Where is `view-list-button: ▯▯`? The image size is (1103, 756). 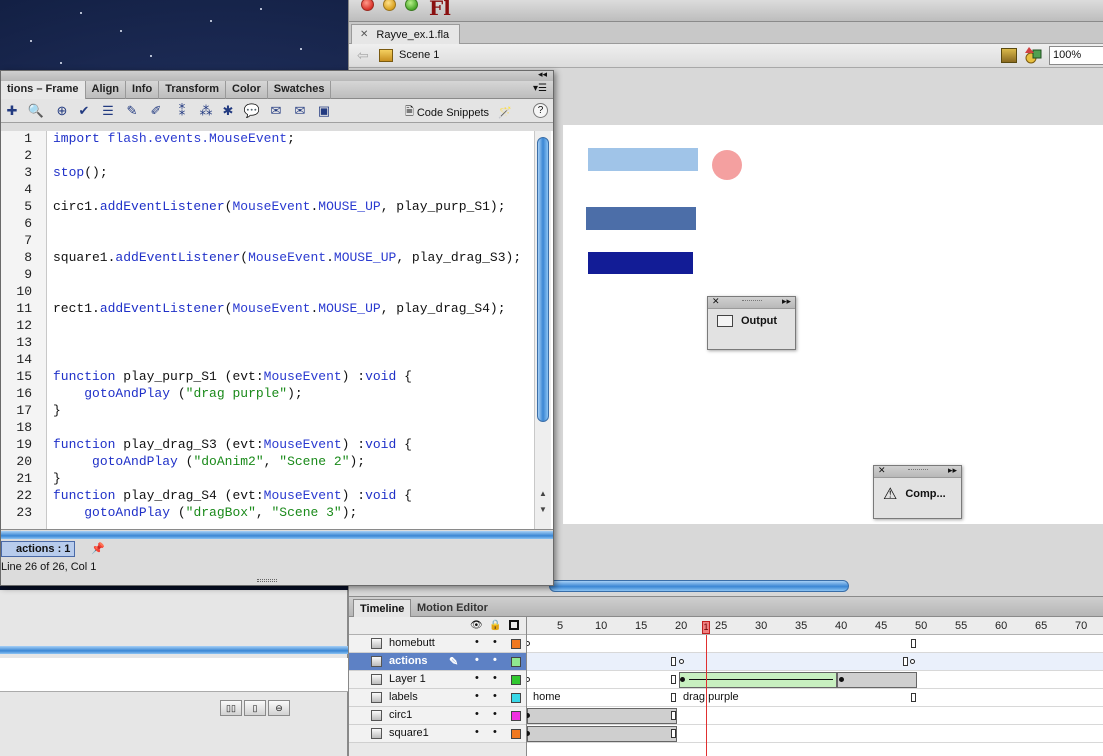 view-list-button: ▯▯ is located at coordinates (231, 708).